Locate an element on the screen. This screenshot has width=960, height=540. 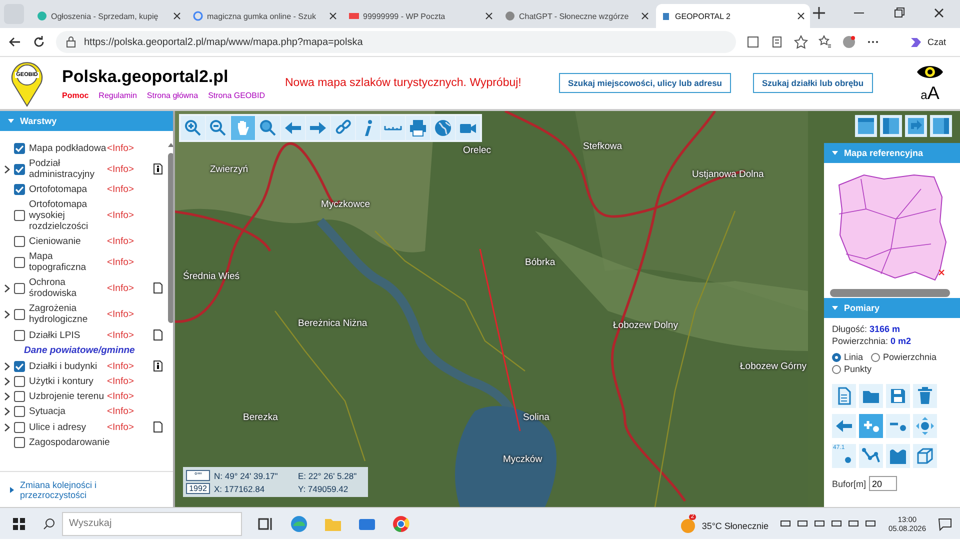
promo-link: Nowa mapa szlaków turystycznych. Wypróbuj! is located at coordinates (411, 83).